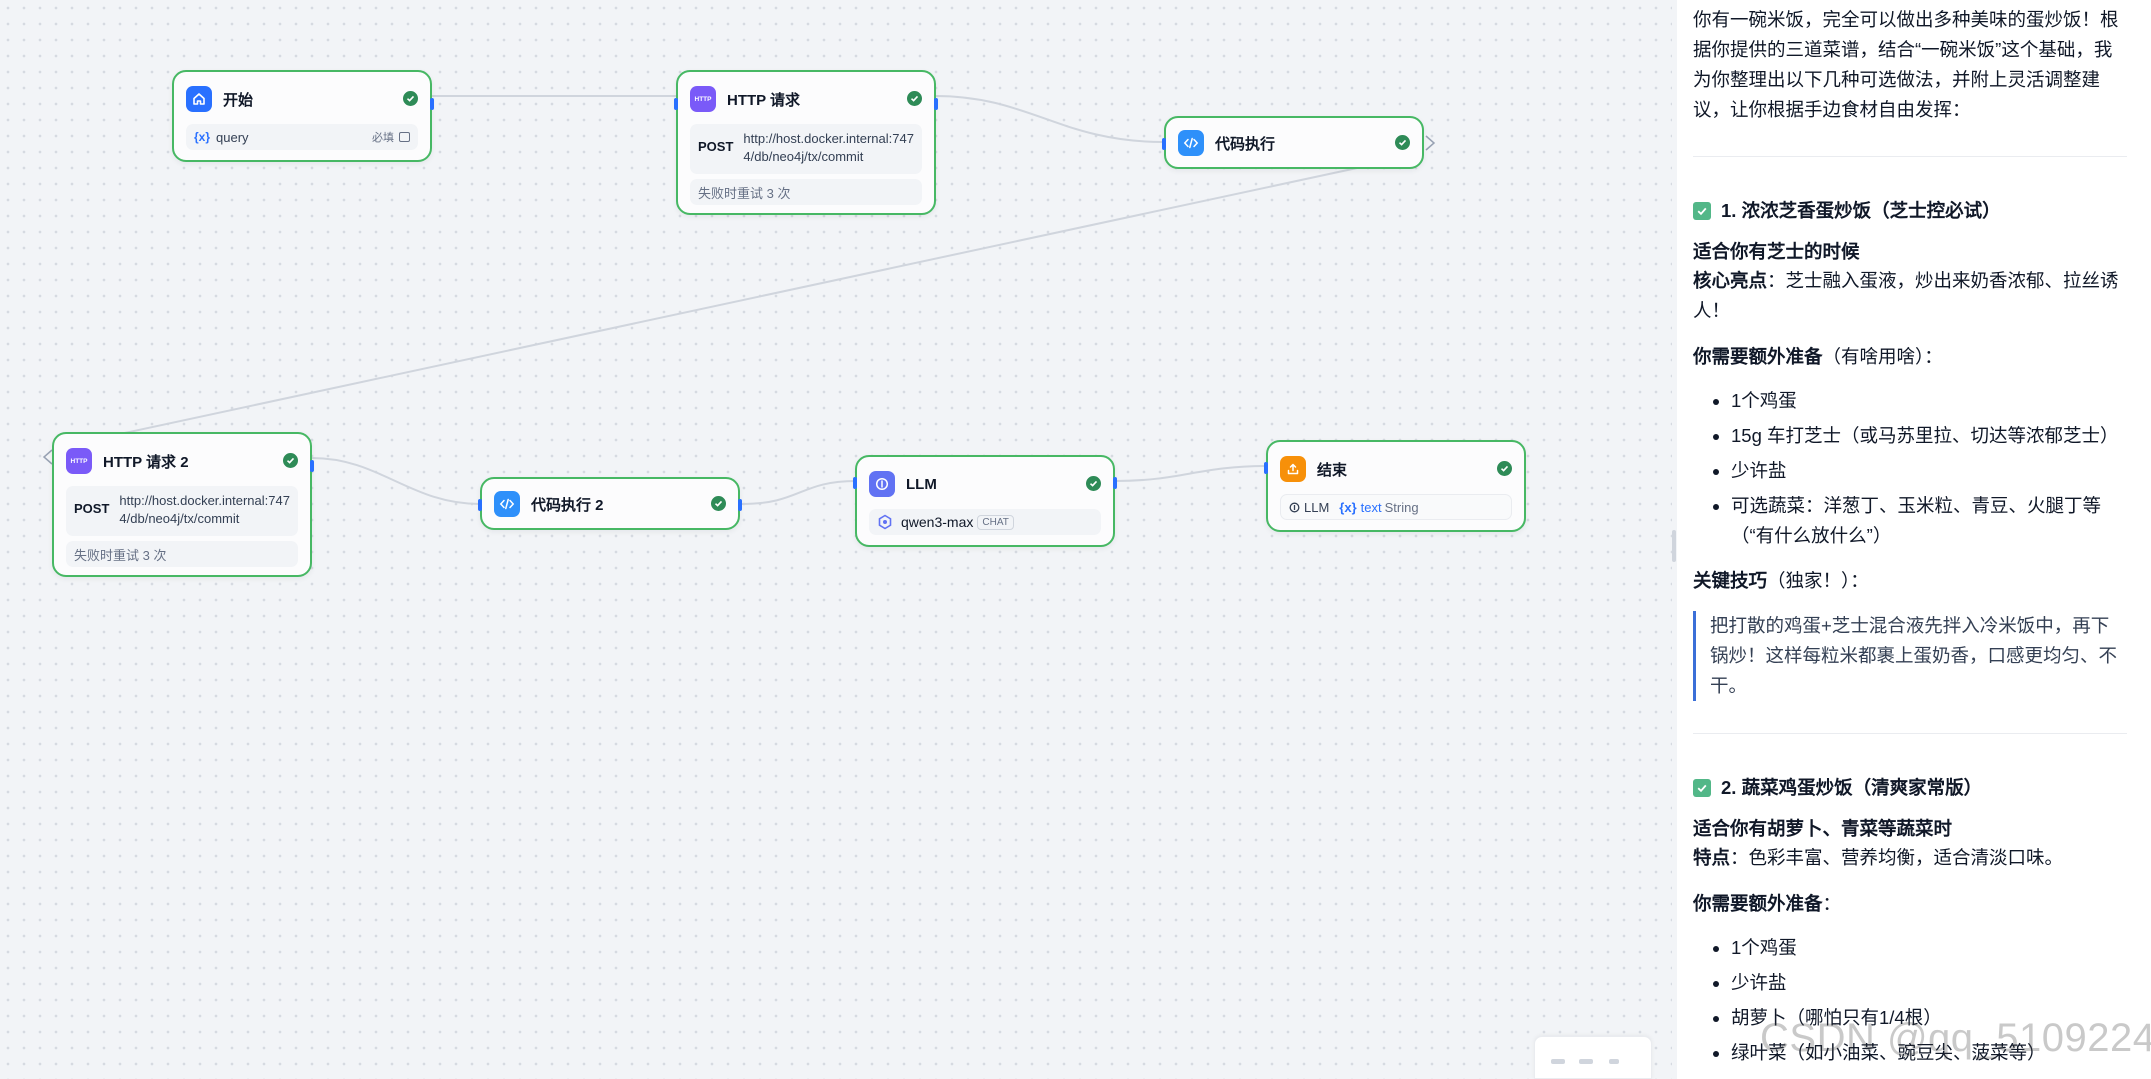 This screenshot has width=2151, height=1079. What do you see at coordinates (1878, 857) in the screenshot?
I see `section-2-feature: 特点：色彩丰富、营养均衡，适合清淡口味。` at bounding box center [1878, 857].